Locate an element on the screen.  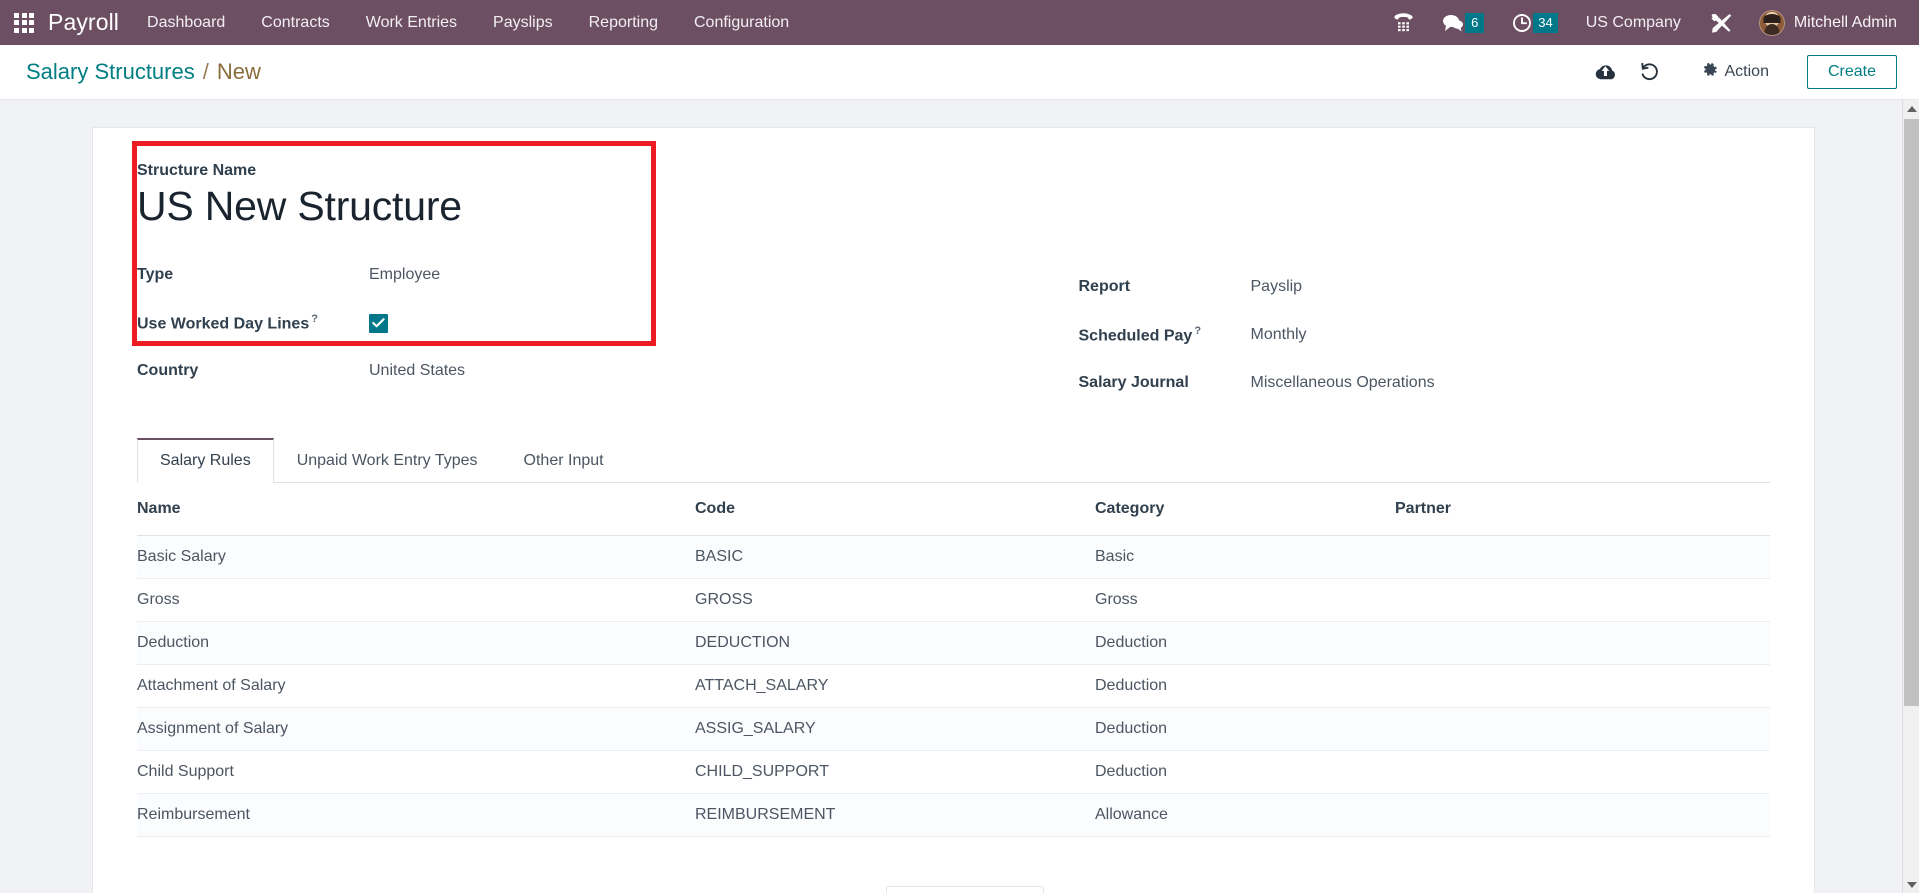
menu-item-reporting: Reporting is located at coordinates (623, 22).